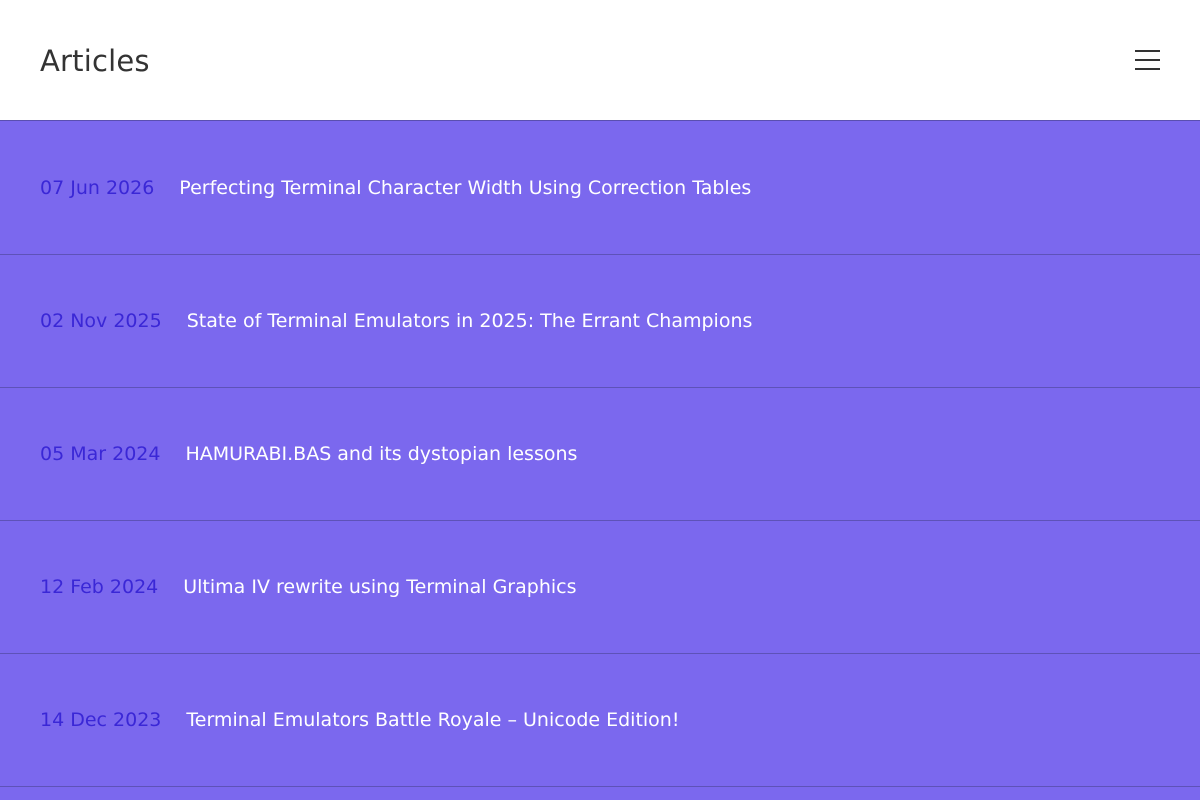 This screenshot has height=800, width=1200. Describe the element at coordinates (100, 454) in the screenshot. I see `article-date: 05 Mar 2024` at that location.